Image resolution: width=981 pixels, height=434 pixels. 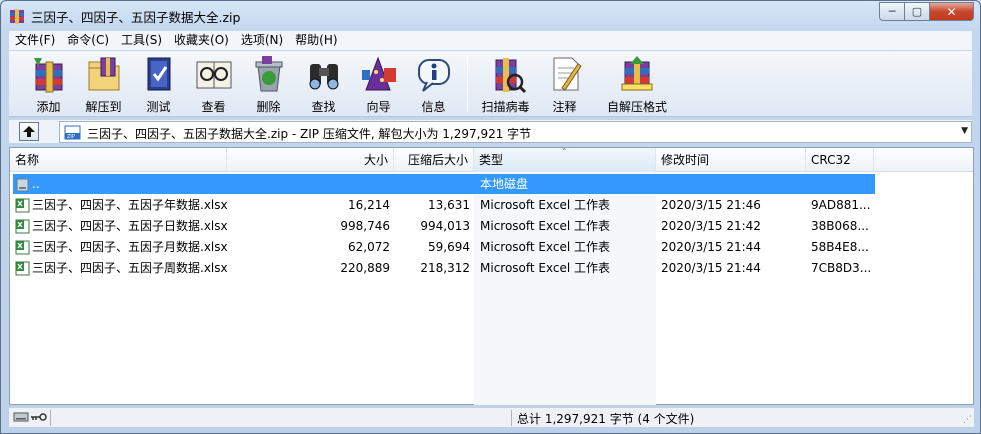 I want to click on sort-ascending-icon: ˄, so click(x=564, y=153).